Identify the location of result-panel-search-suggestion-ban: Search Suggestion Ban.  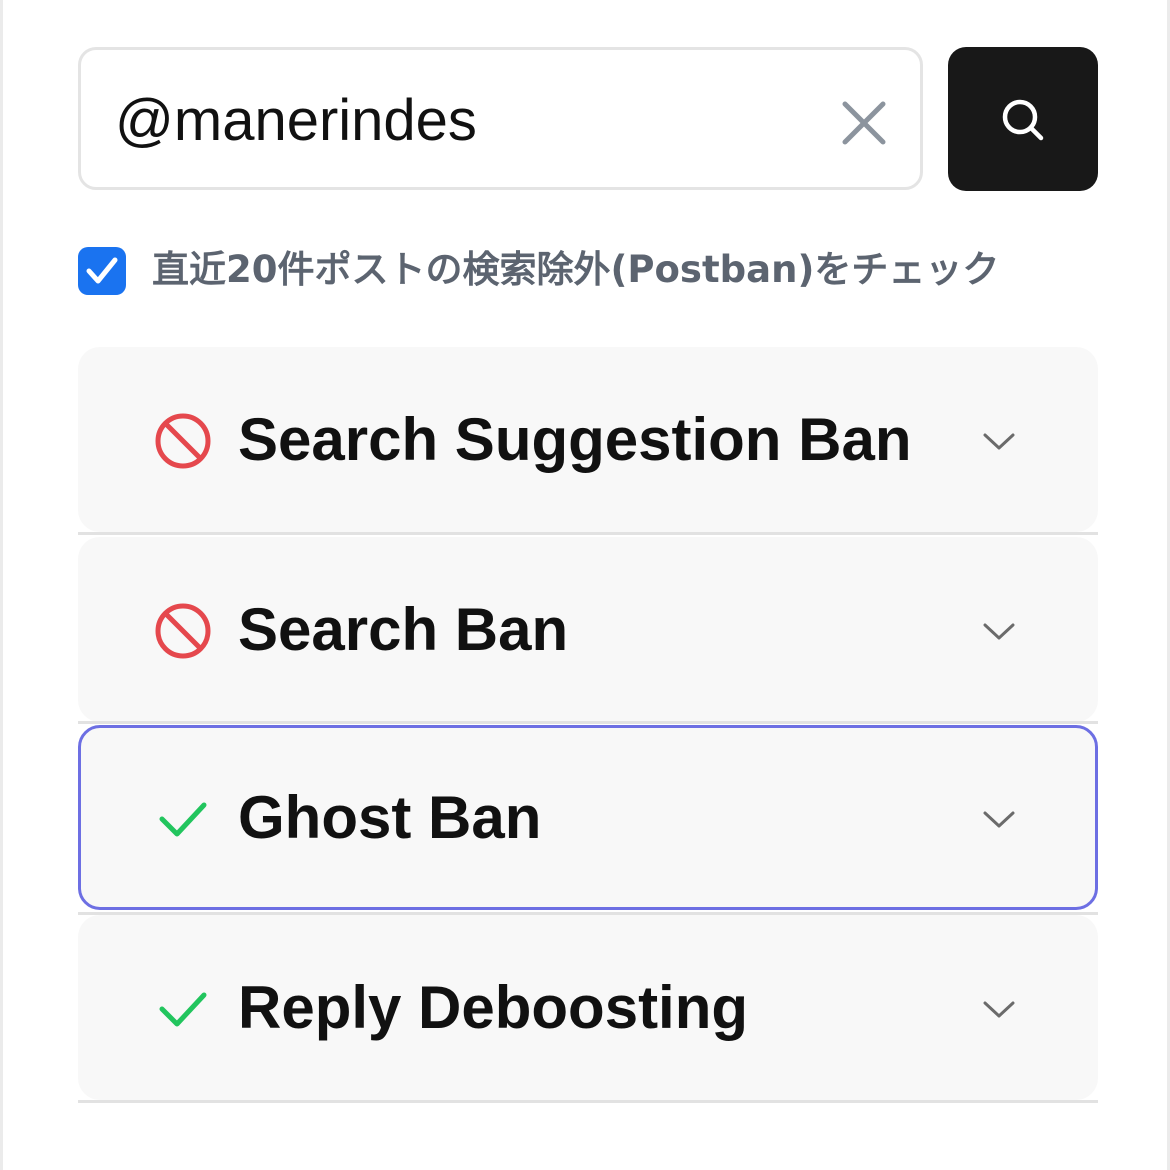
(588, 439).